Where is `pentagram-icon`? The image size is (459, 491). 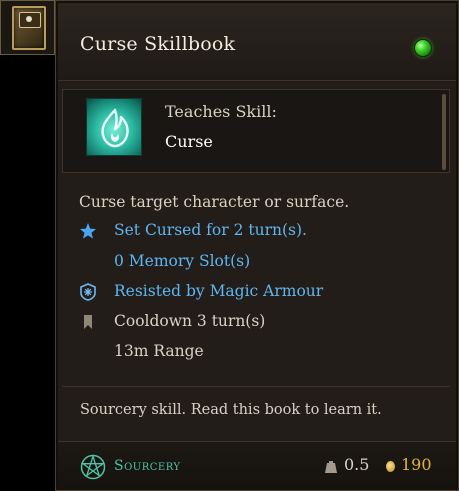 pentagram-icon is located at coordinates (93, 469).